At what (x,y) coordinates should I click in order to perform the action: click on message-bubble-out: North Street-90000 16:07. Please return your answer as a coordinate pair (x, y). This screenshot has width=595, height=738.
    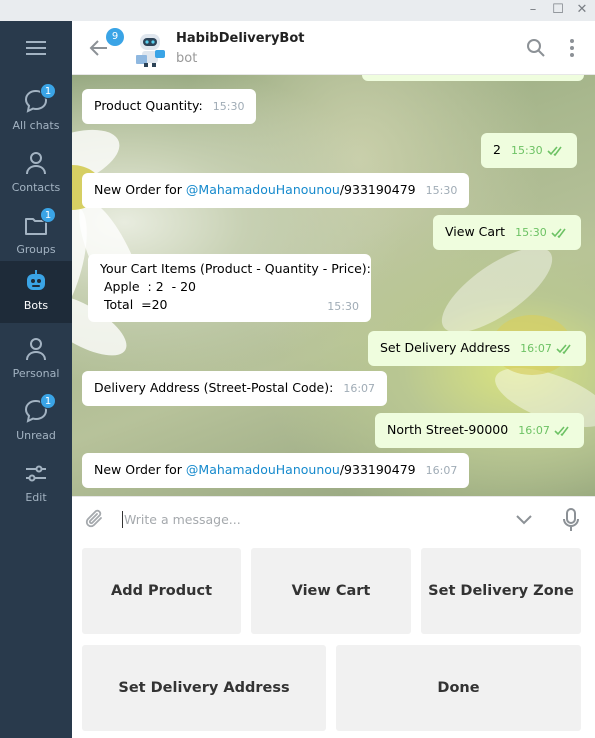
    Looking at the image, I should click on (479, 430).